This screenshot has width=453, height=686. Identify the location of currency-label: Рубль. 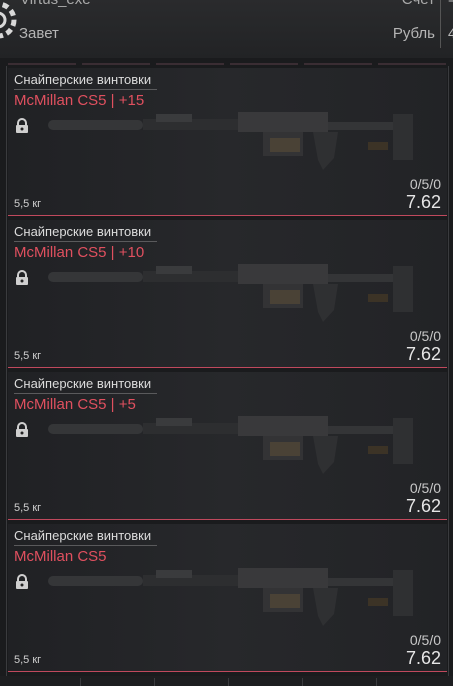
(413, 33).